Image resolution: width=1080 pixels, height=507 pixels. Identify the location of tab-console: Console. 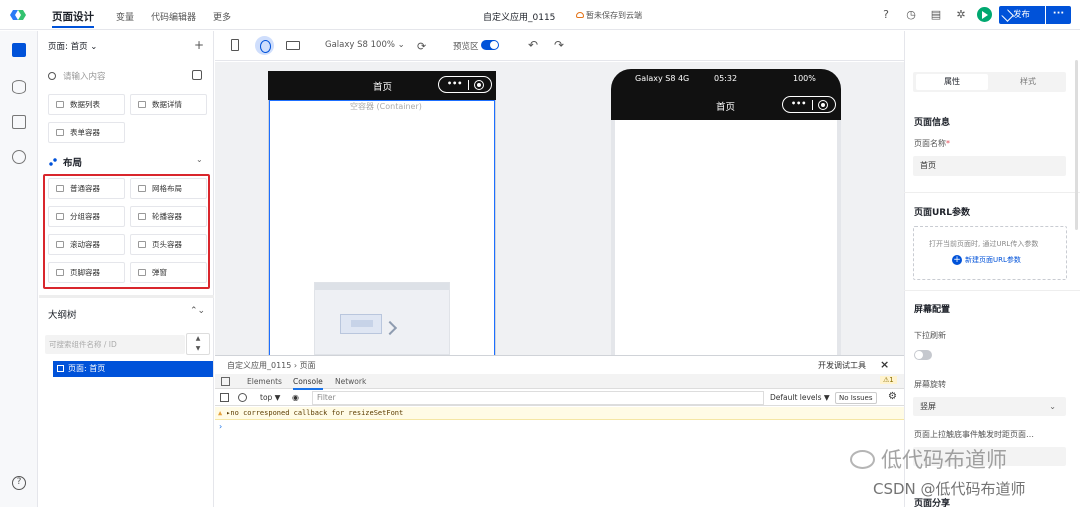
(308, 383).